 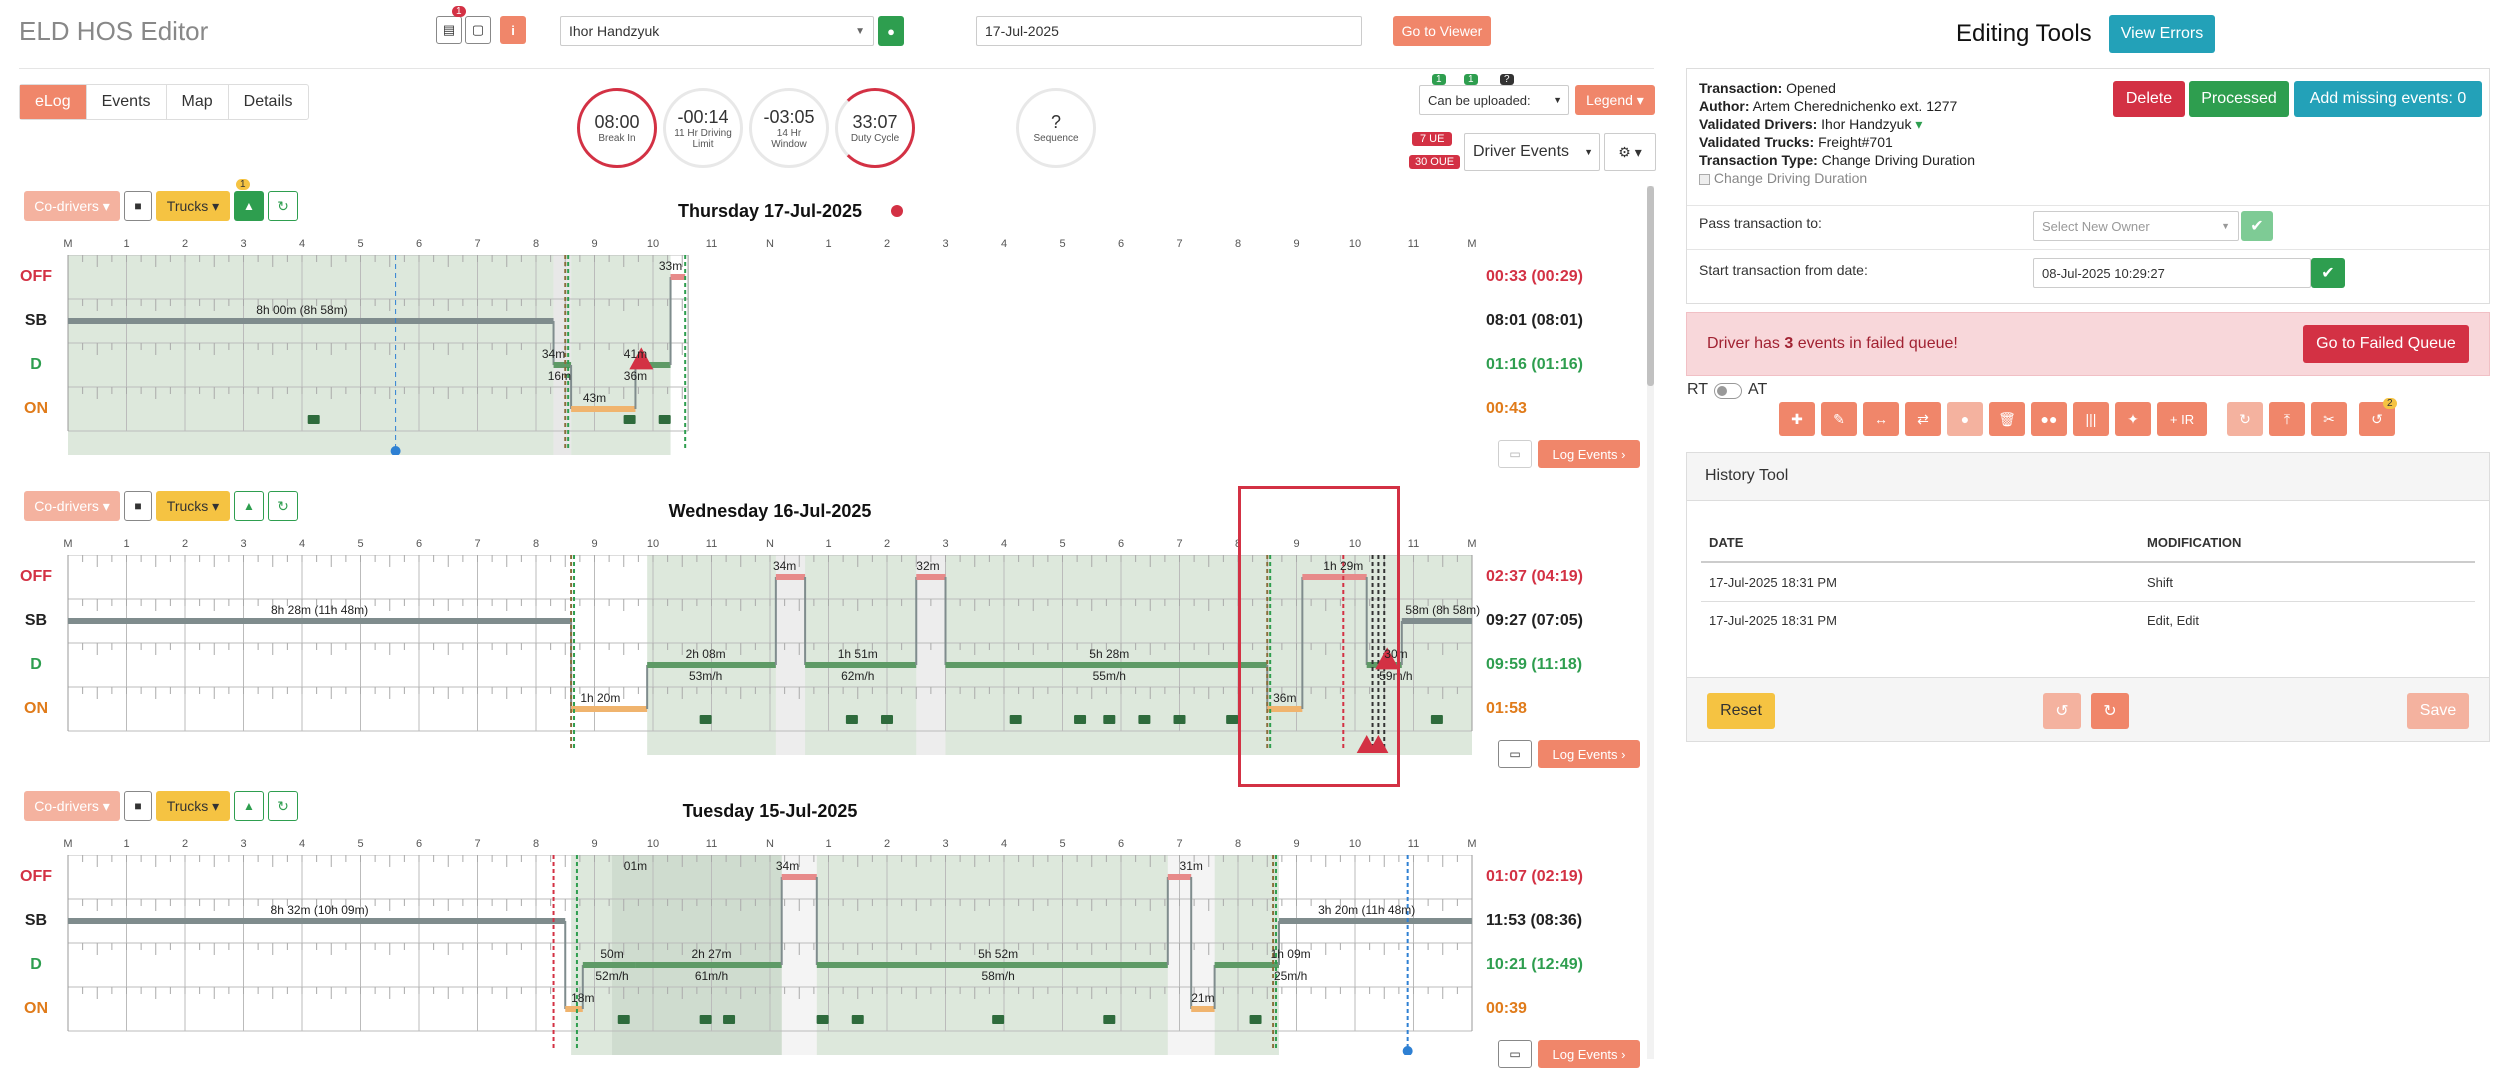 I want to click on view-tabs: eLog Events Map Details, so click(x=164, y=102).